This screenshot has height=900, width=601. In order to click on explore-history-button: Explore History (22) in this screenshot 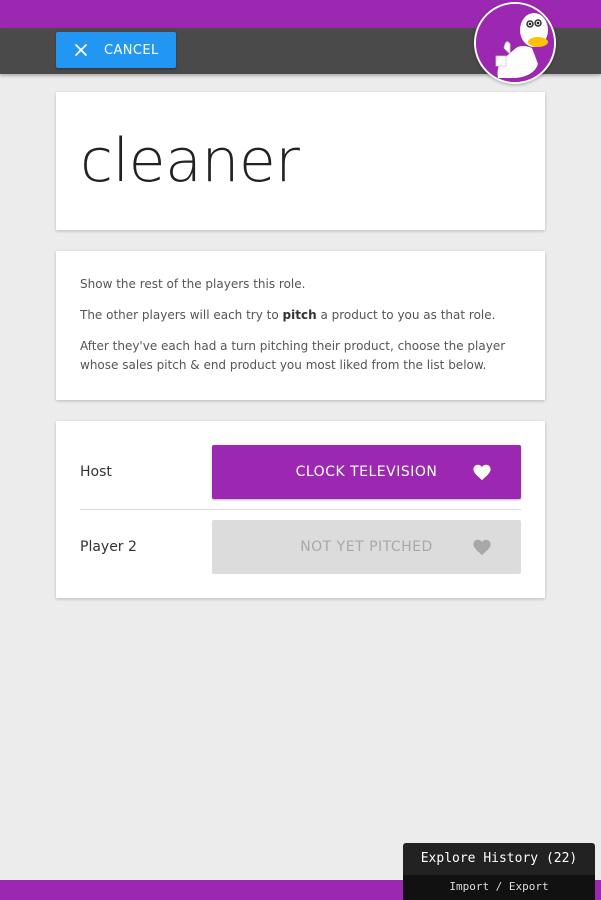, I will do `click(499, 859)`.